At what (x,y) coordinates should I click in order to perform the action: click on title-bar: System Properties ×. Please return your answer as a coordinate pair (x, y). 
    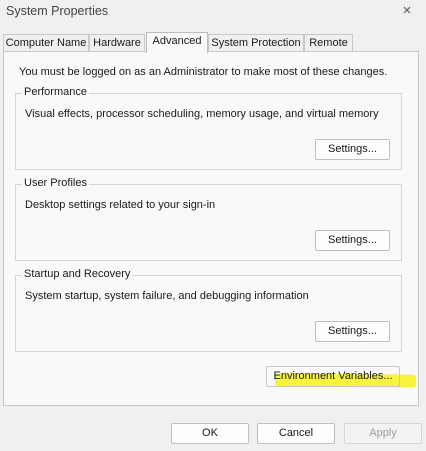
    Looking at the image, I should click on (213, 13).